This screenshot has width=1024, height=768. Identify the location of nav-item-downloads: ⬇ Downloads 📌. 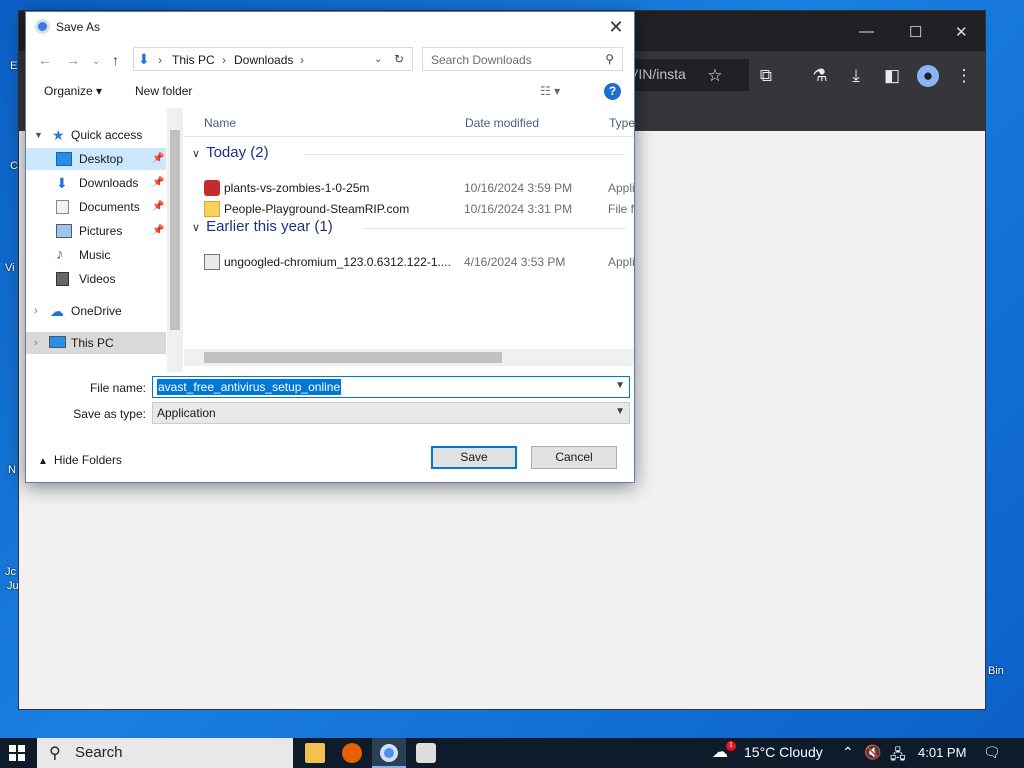
(96, 183).